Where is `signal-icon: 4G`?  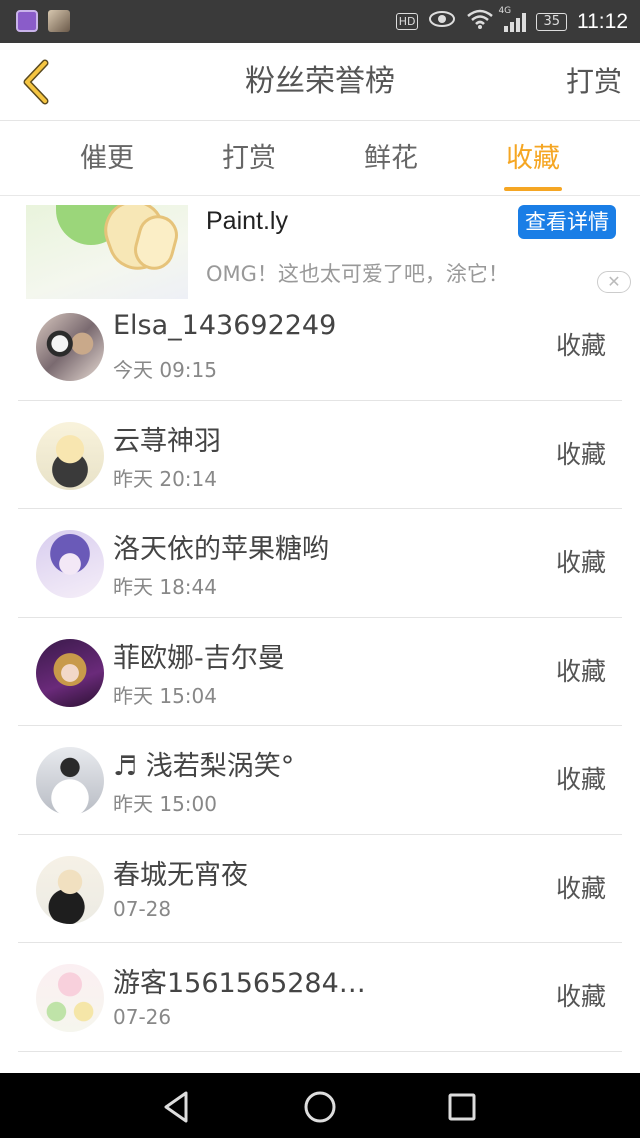 signal-icon: 4G is located at coordinates (512, 19).